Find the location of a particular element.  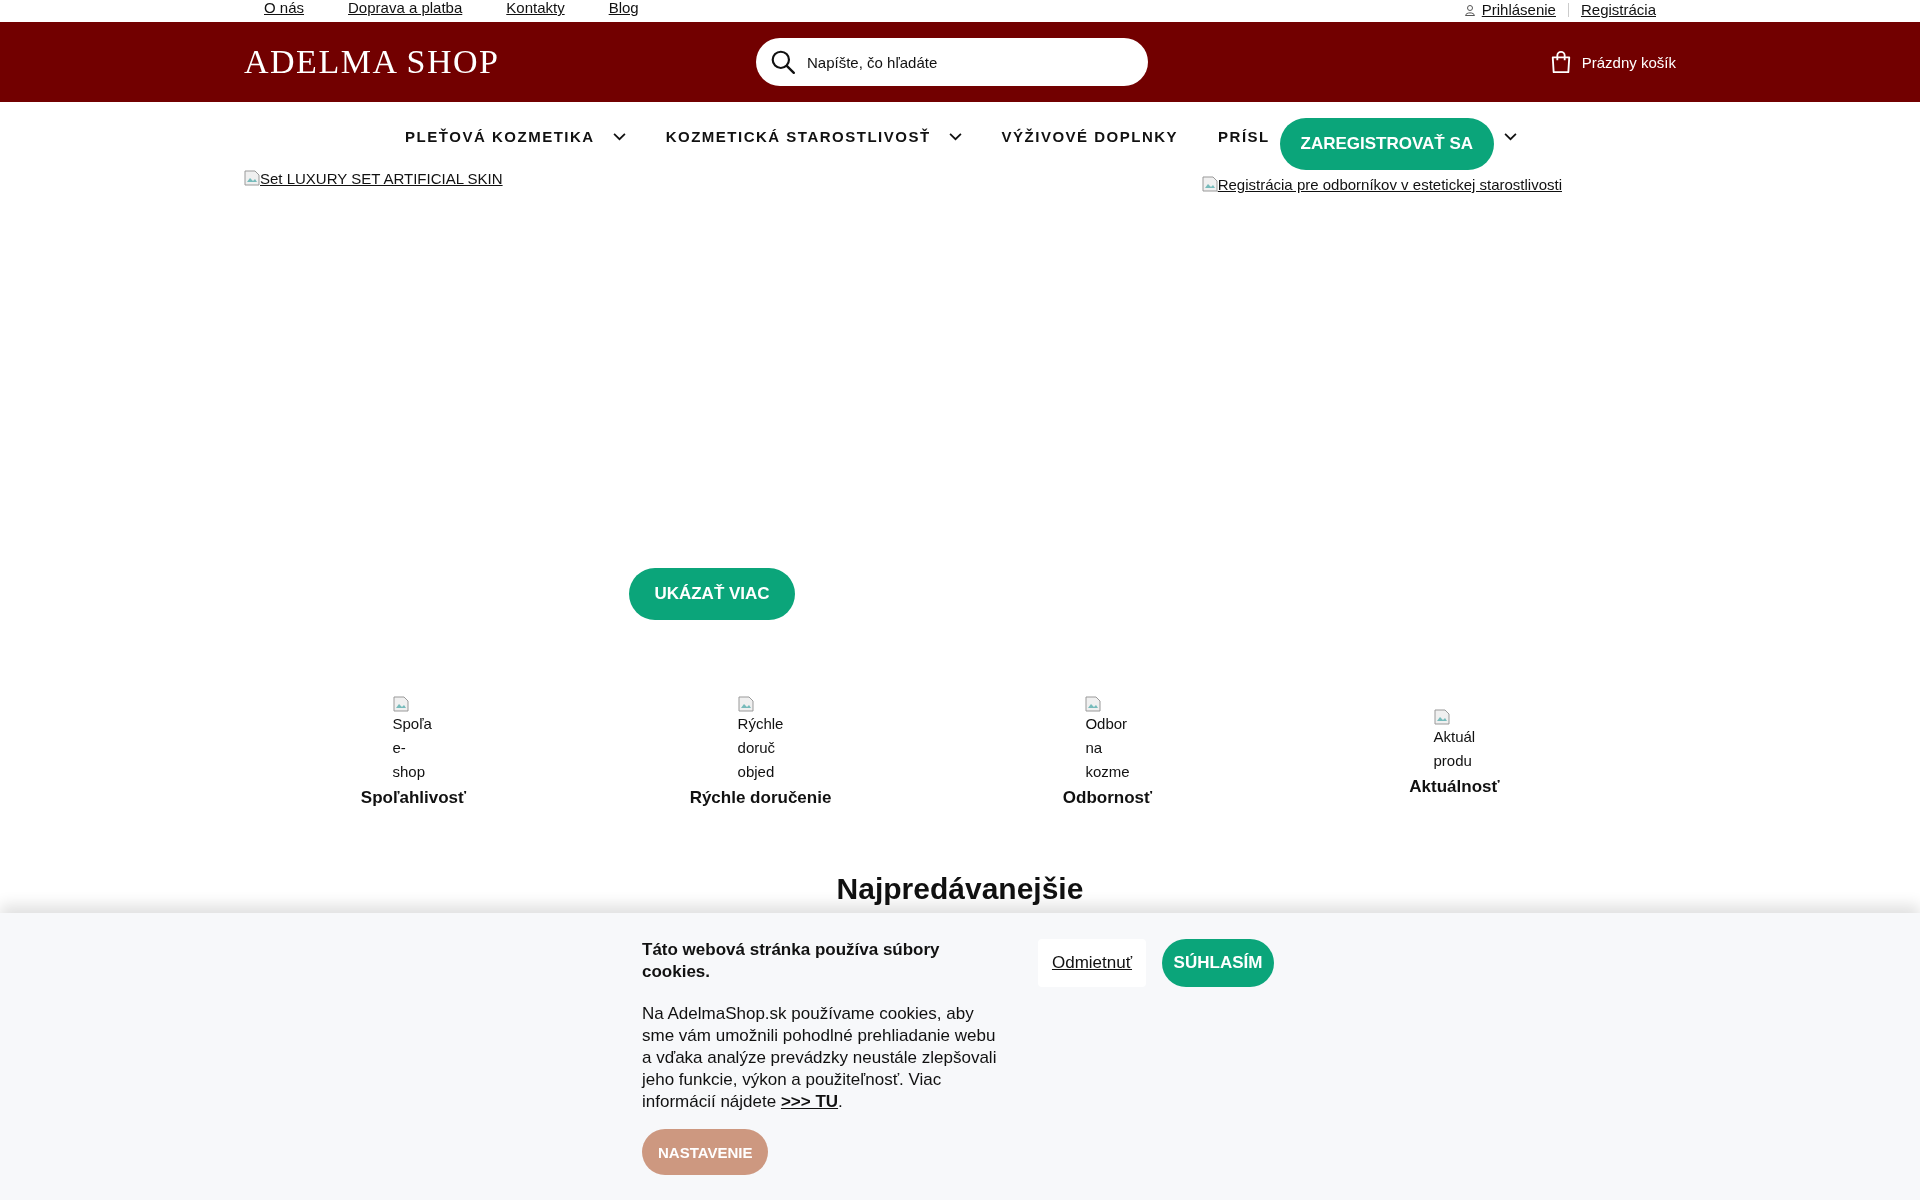

user-icon is located at coordinates (1469, 10).